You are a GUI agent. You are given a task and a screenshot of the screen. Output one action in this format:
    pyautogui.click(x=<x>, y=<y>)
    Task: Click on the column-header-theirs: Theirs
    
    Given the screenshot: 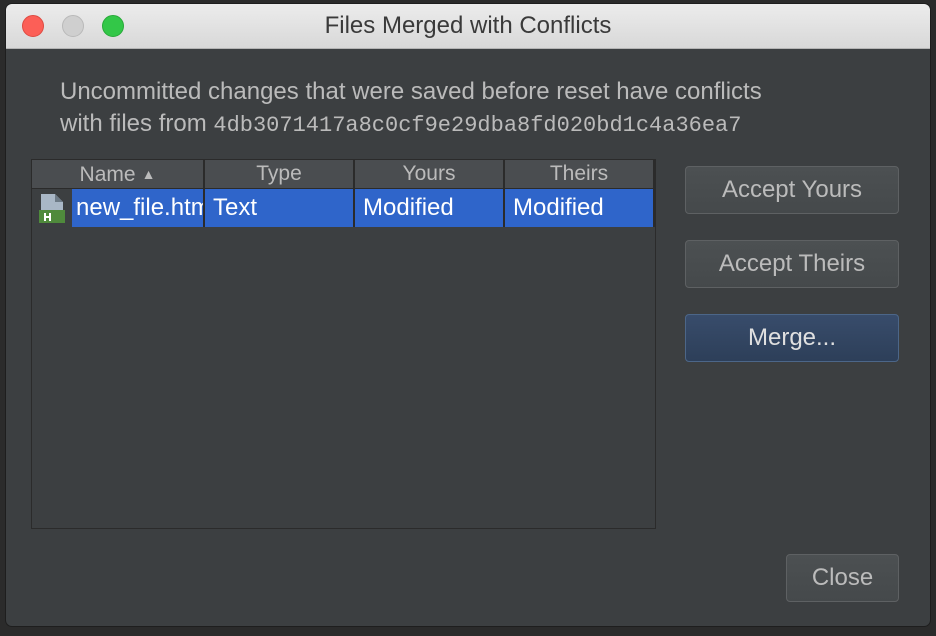 What is the action you would take?
    pyautogui.click(x=580, y=174)
    